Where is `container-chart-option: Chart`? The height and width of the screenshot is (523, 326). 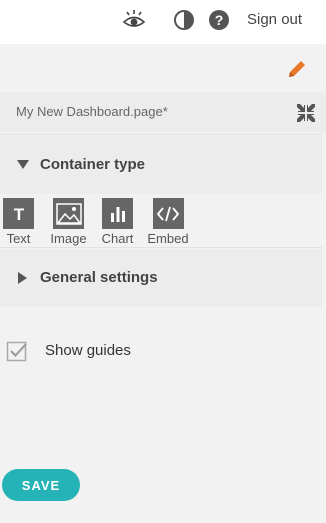 container-chart-option: Chart is located at coordinates (117, 222).